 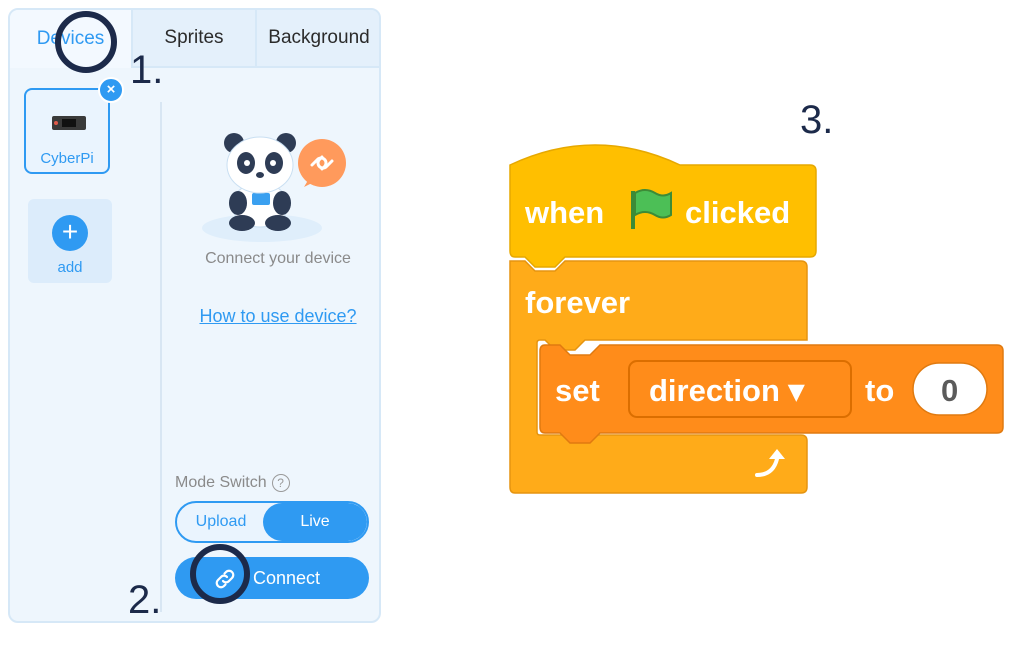 What do you see at coordinates (272, 316) in the screenshot?
I see `how-to-use-device-link: How to use device?` at bounding box center [272, 316].